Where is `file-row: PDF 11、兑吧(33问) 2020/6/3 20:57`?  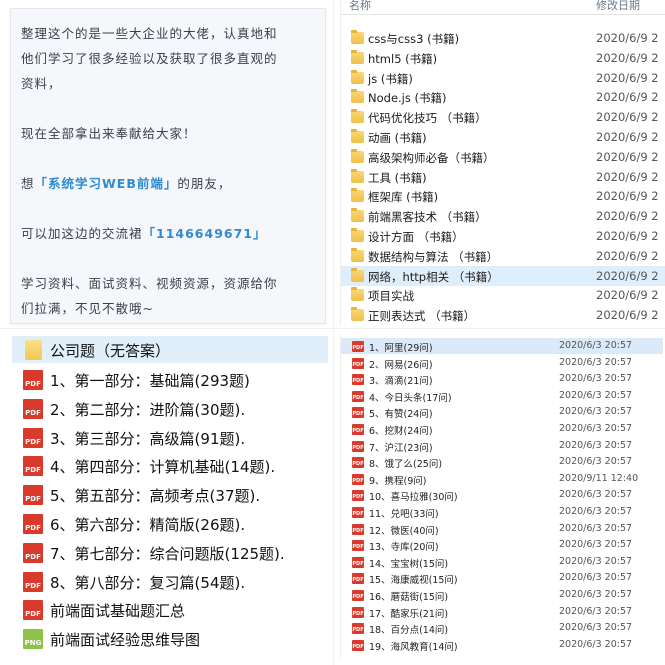
file-row: PDF 11、兑吧(33问) 2020/6/3 20:57 is located at coordinates (502, 512).